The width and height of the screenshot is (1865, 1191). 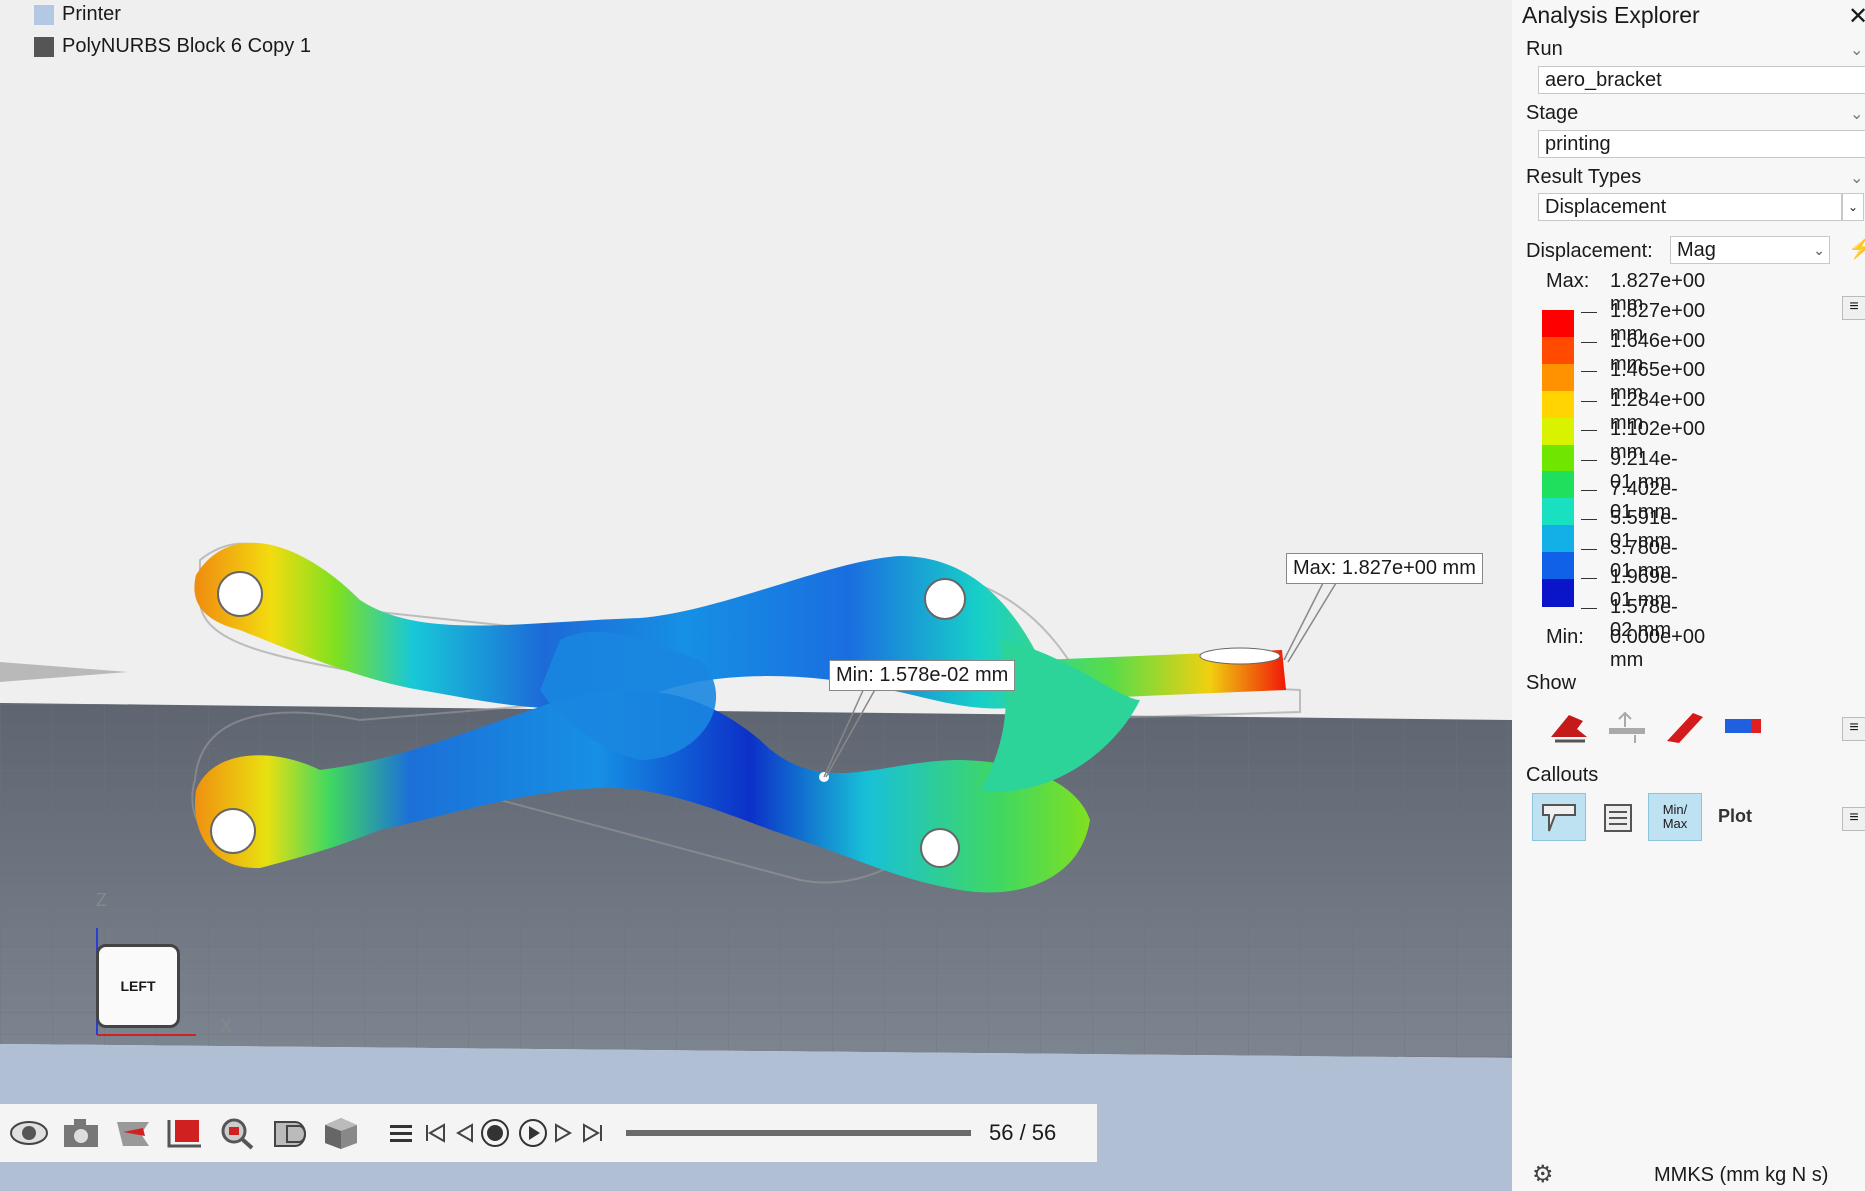 I want to click on timeline-slider-fill, so click(x=798, y=1133).